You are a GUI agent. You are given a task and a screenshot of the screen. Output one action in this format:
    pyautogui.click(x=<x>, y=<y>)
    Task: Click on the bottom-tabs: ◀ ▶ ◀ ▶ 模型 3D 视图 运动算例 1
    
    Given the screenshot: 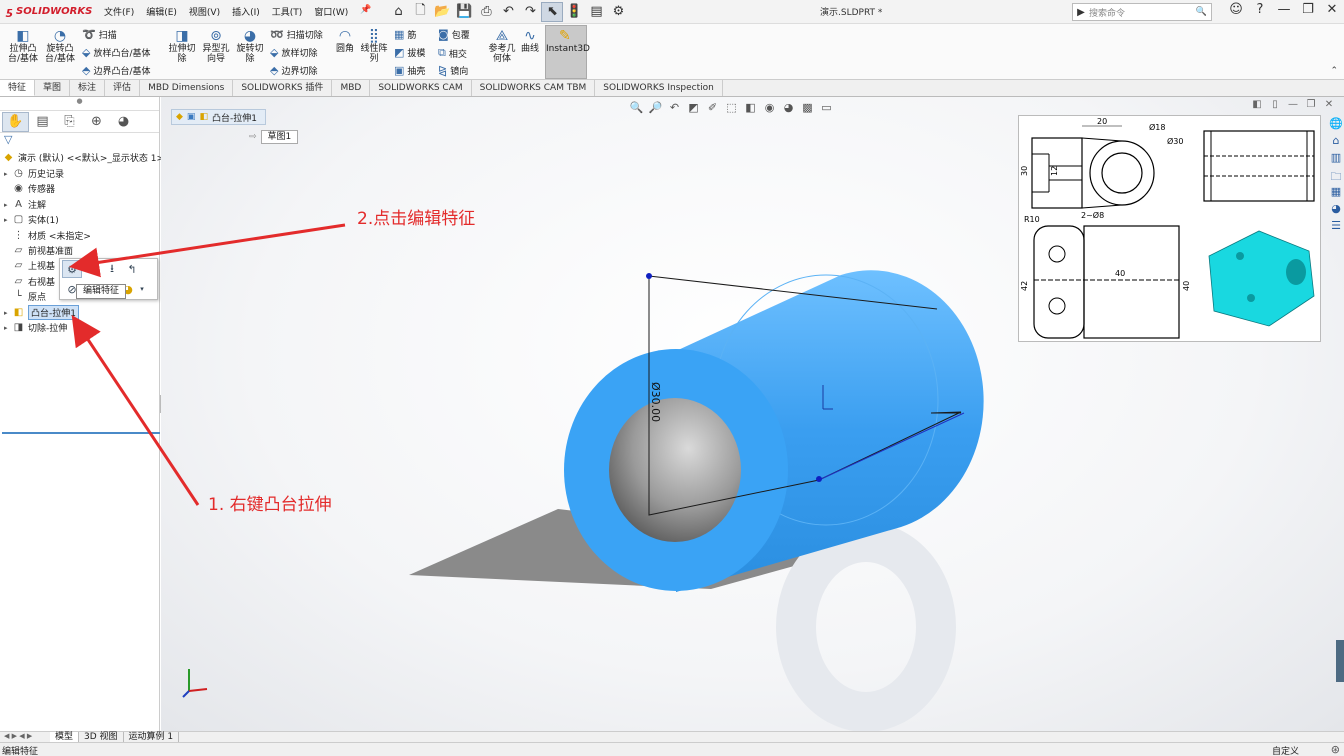 What is the action you would take?
    pyautogui.click(x=672, y=736)
    